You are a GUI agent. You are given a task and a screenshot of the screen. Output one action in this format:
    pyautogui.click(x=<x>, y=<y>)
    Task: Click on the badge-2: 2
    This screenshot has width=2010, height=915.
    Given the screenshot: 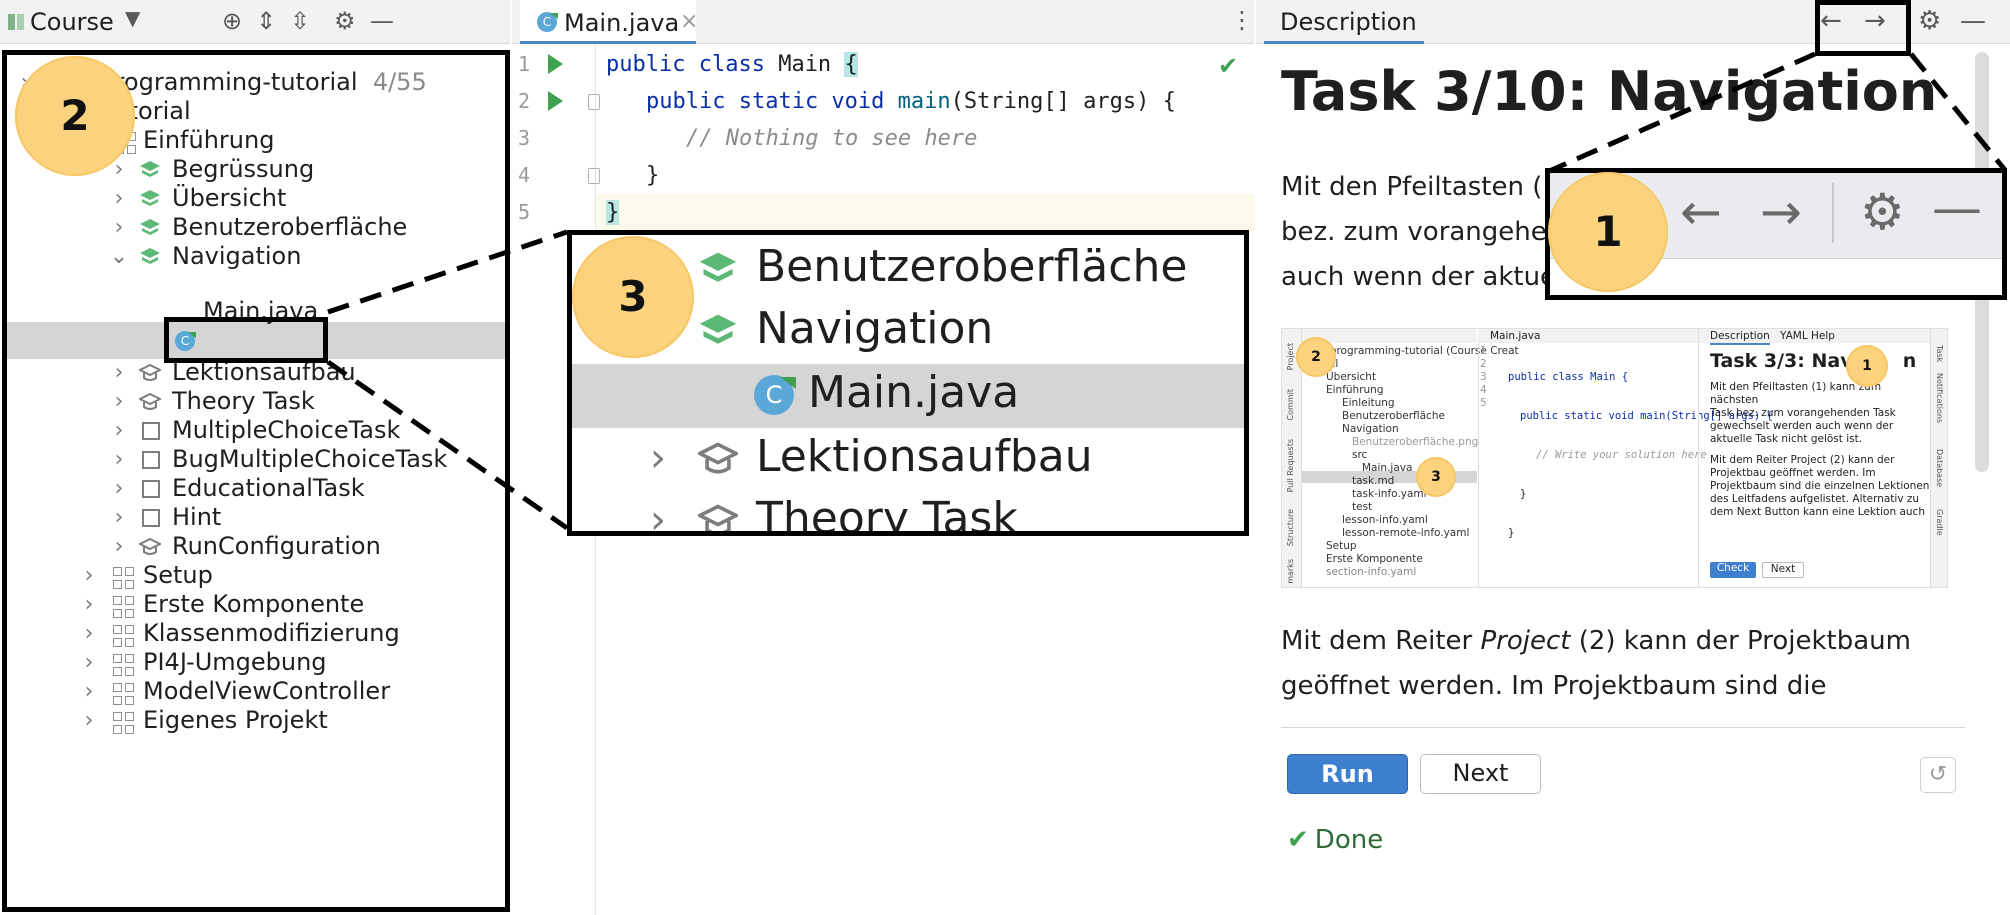 What is the action you would take?
    pyautogui.click(x=75, y=116)
    